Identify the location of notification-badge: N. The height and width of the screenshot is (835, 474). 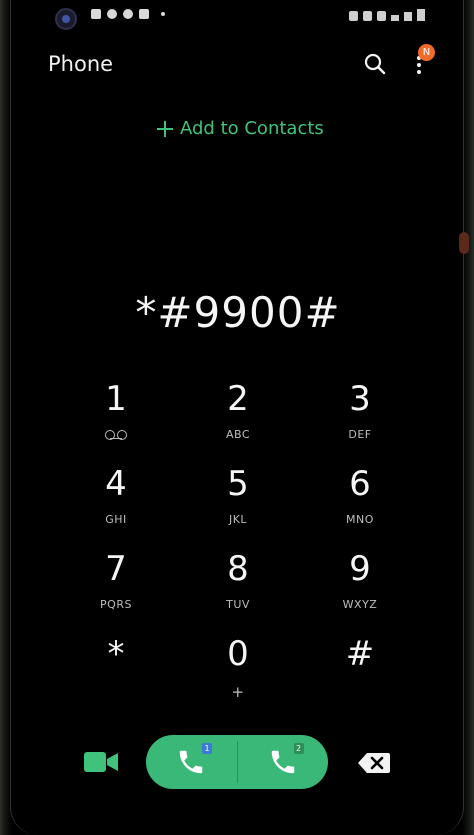
(426, 52).